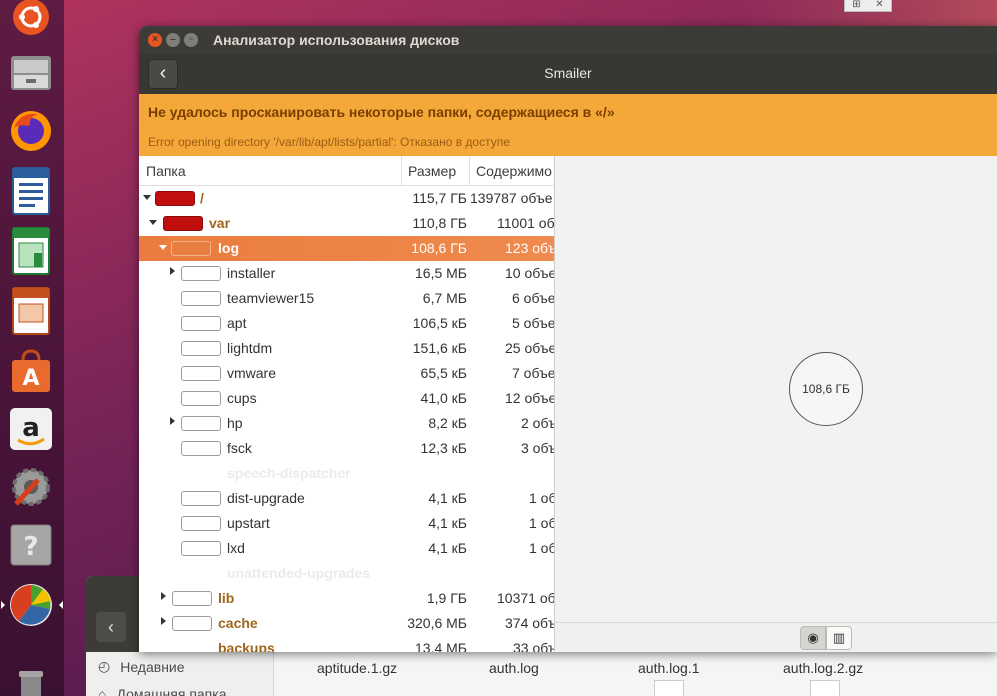  Describe the element at coordinates (242, 398) in the screenshot. I see `folder-name: cups` at that location.